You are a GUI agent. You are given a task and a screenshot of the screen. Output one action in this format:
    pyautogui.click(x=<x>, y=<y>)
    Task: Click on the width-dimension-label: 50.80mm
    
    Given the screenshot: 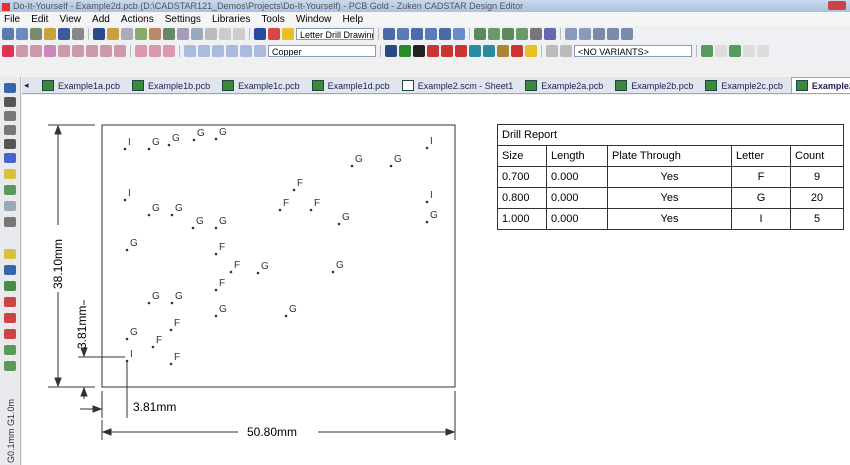 What is the action you would take?
    pyautogui.click(x=272, y=432)
    